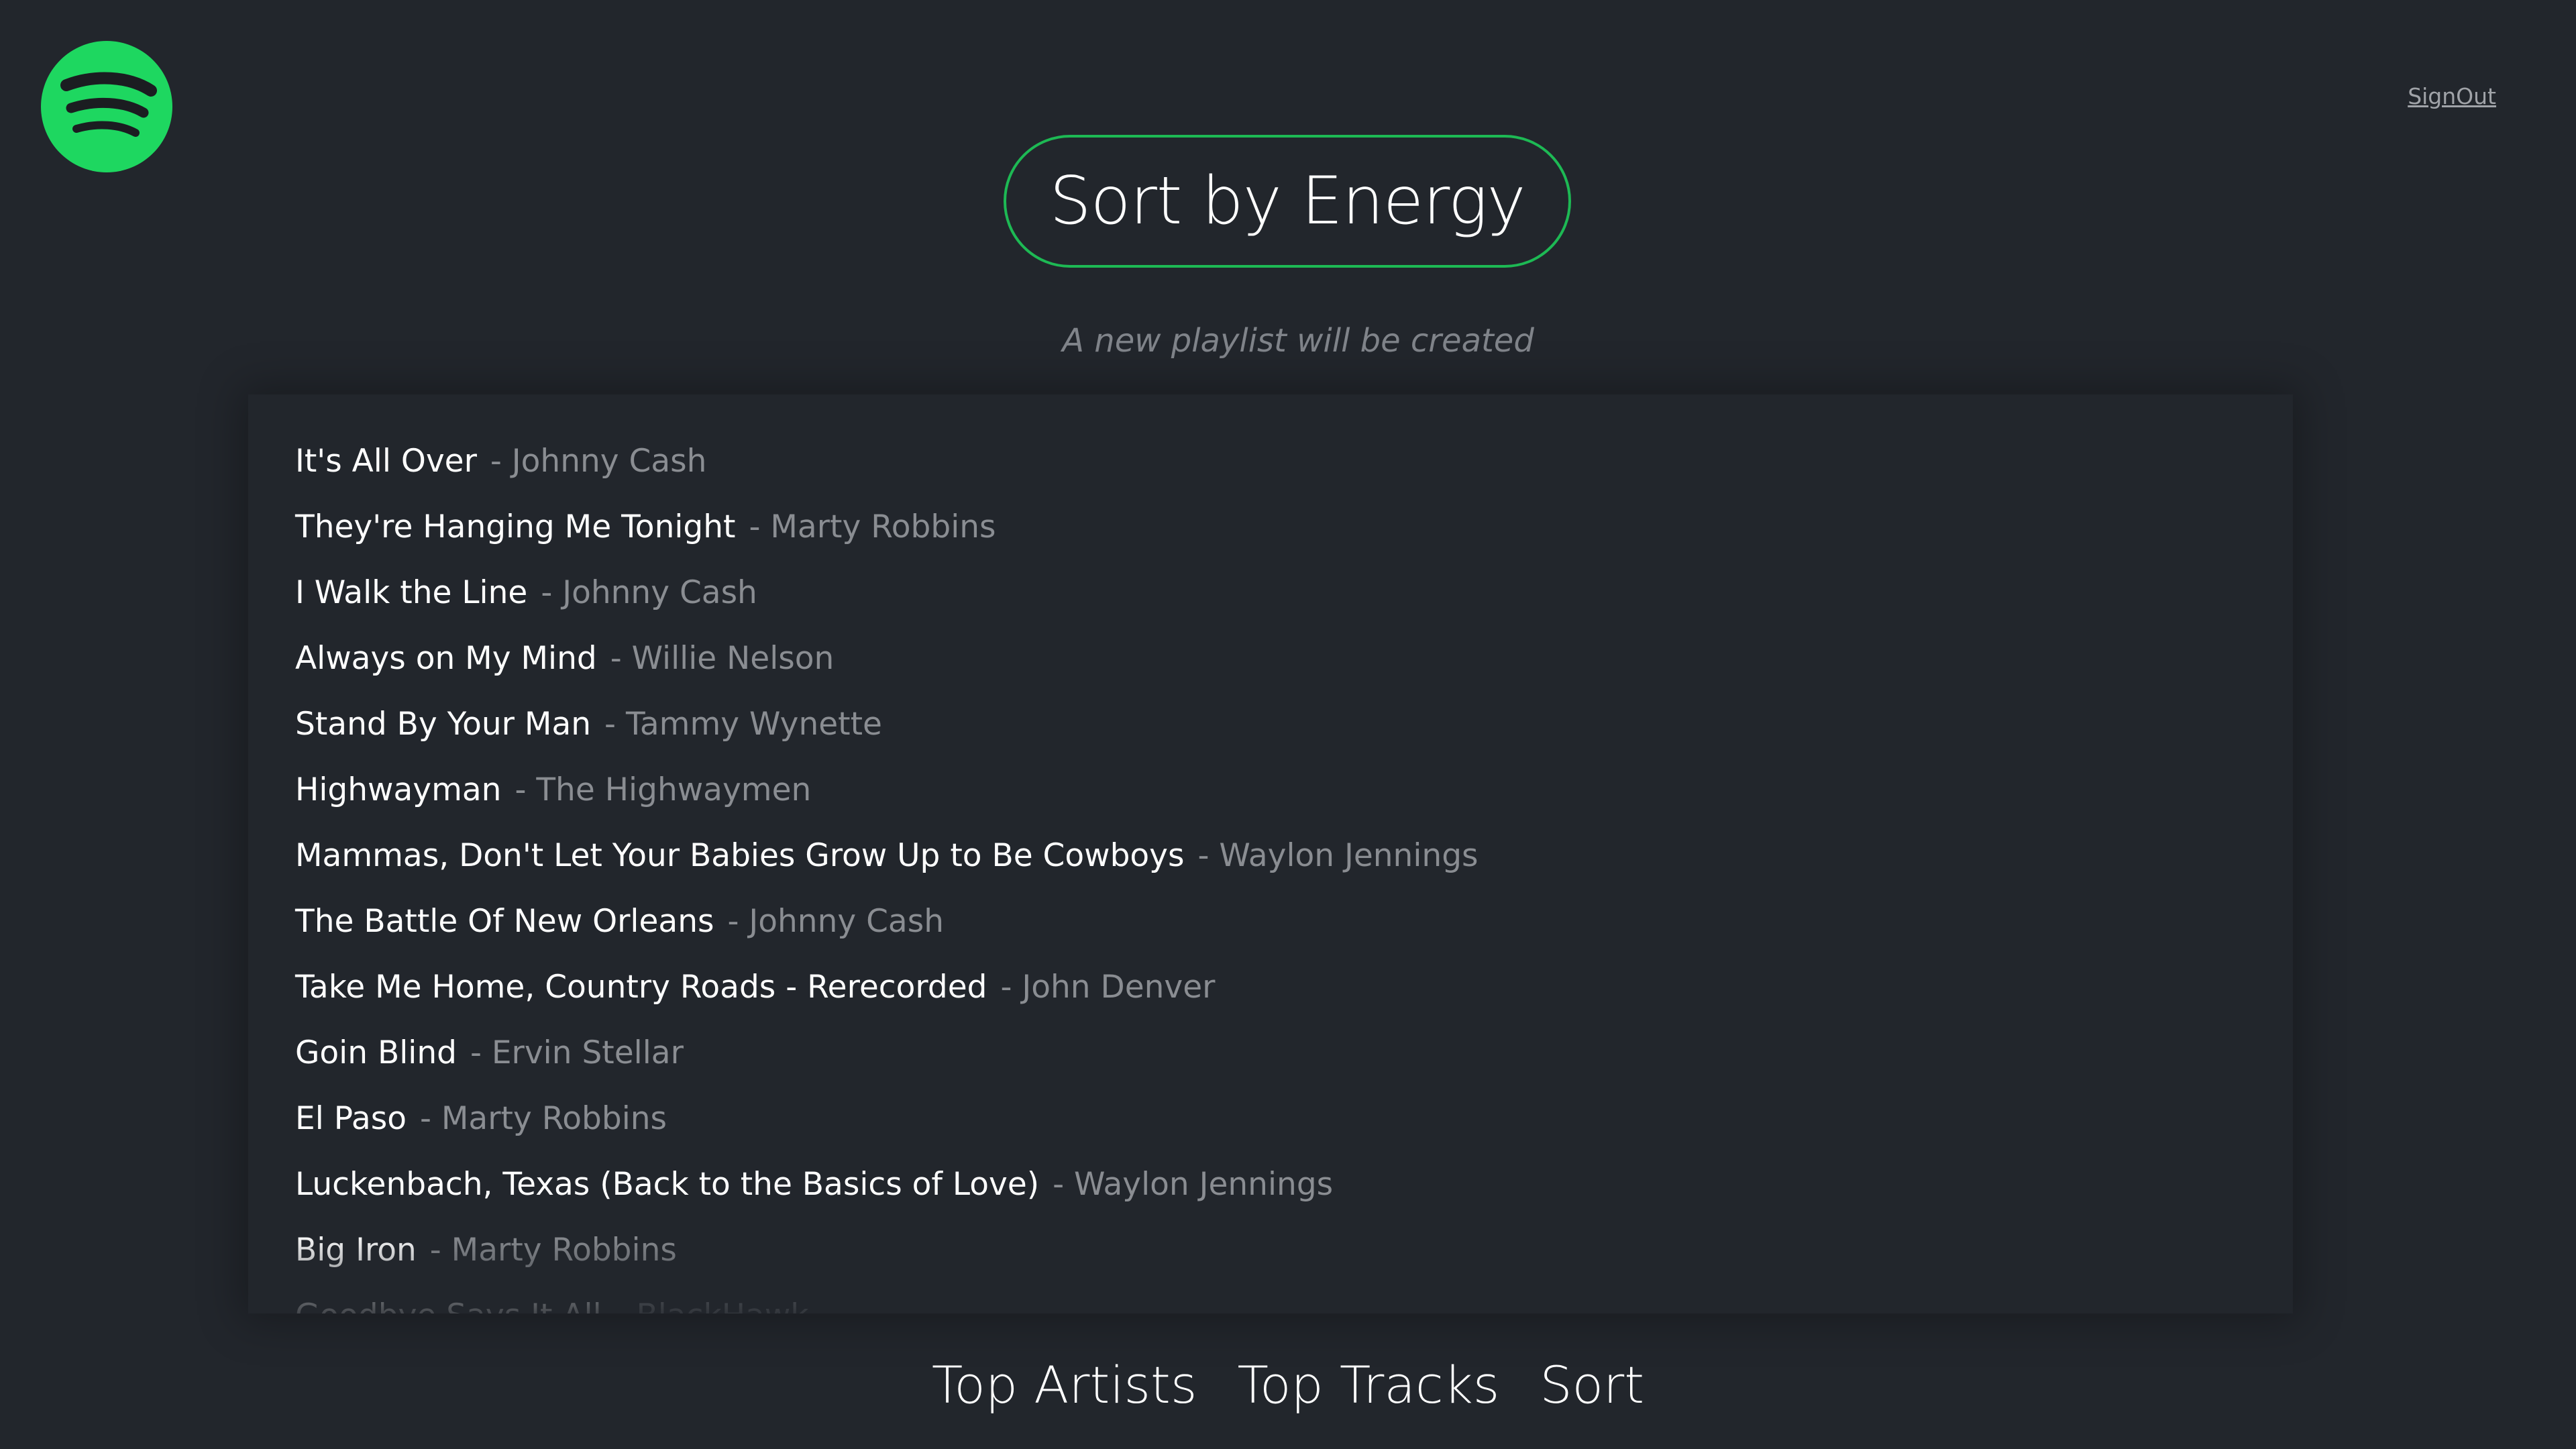 The height and width of the screenshot is (1449, 2576). Describe the element at coordinates (663, 789) in the screenshot. I see `track-artist: - The Highwaymen` at that location.